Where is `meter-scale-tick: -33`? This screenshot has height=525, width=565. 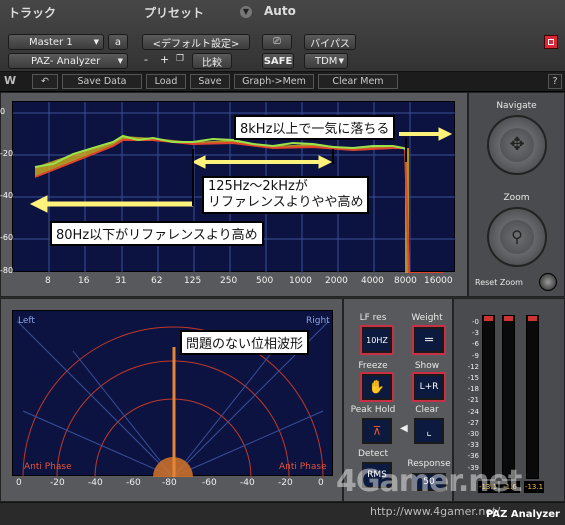
meter-scale-tick: -33 is located at coordinates (473, 445).